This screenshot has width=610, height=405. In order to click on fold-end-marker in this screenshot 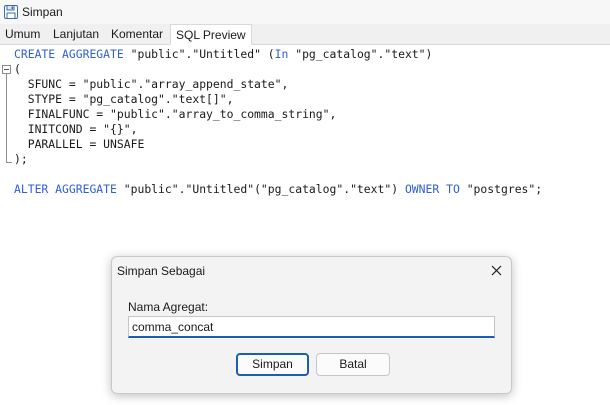, I will do `click(9, 162)`.